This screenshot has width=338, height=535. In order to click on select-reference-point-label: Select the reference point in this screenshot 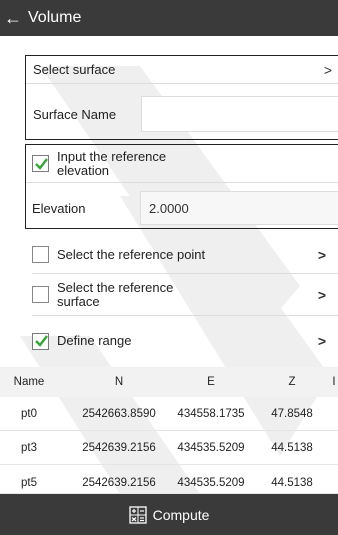, I will do `click(131, 254)`.